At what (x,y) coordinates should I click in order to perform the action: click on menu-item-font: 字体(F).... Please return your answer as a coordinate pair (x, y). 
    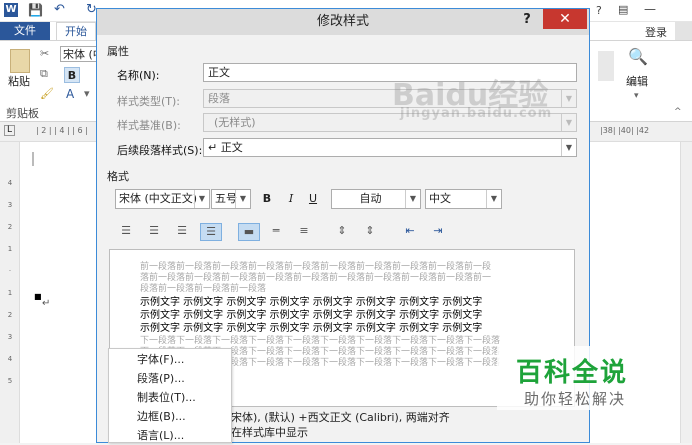
    Looking at the image, I should click on (170, 359).